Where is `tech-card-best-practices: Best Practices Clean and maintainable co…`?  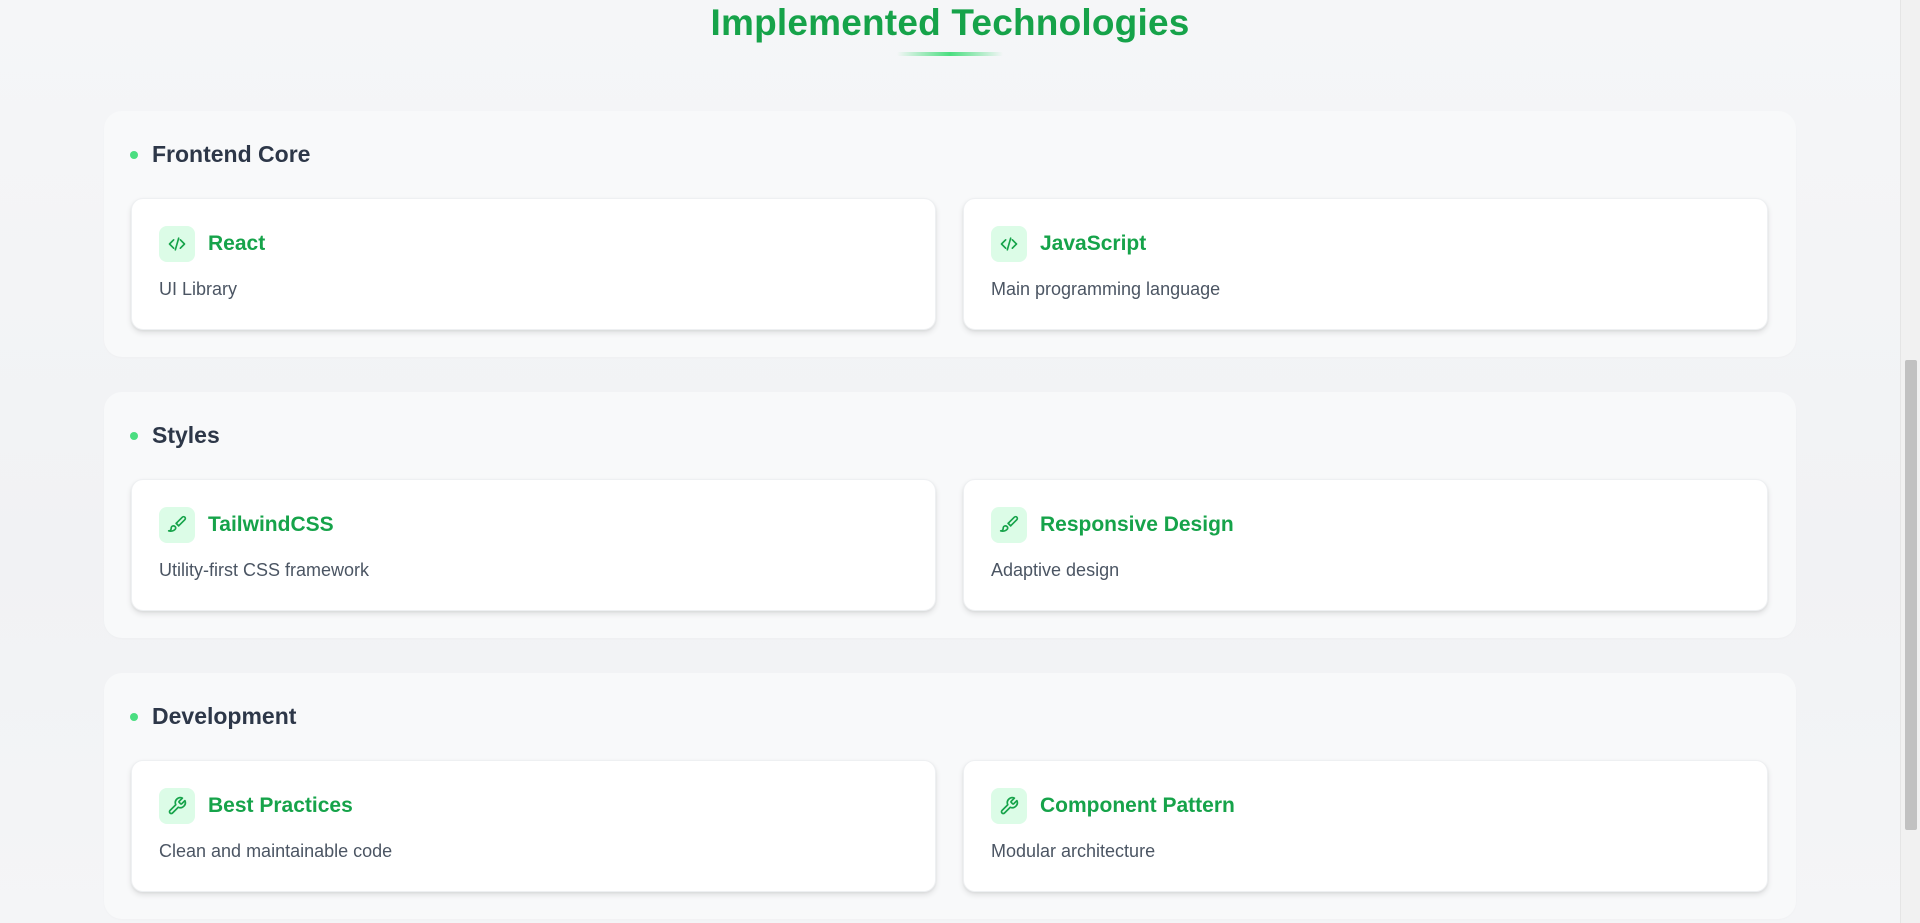 tech-card-best-practices: Best Practices Clean and maintainable co… is located at coordinates (533, 826).